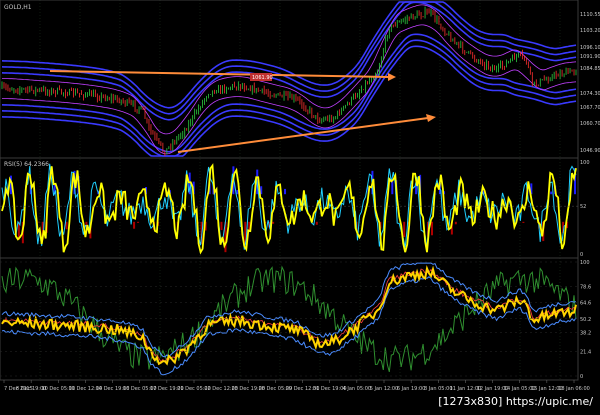  Describe the element at coordinates (392, 77) in the screenshot. I see `trend-arrow-upper-head` at that location.